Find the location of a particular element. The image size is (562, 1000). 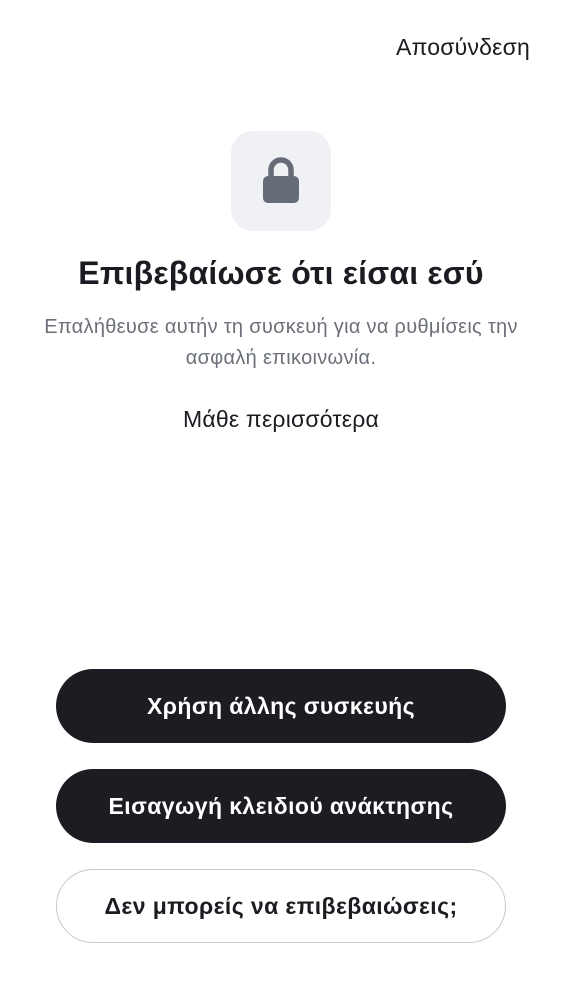

cant-confirm-label: Δεν μπορείς να επιβεβαιώσεις; is located at coordinates (281, 905).